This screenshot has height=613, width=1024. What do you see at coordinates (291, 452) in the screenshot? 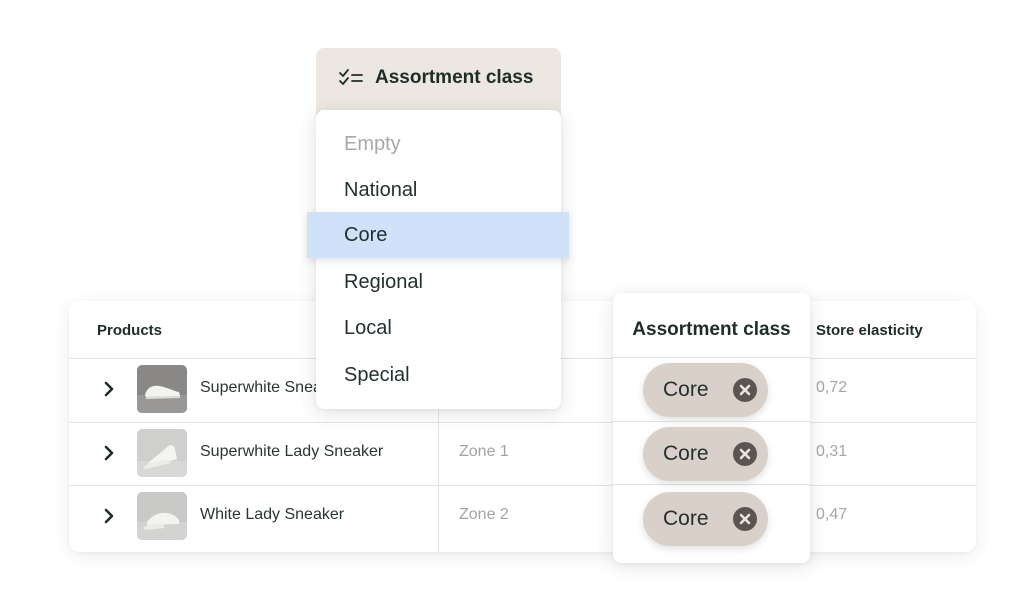
I see `product-name: Superwhite Lady Sneaker` at bounding box center [291, 452].